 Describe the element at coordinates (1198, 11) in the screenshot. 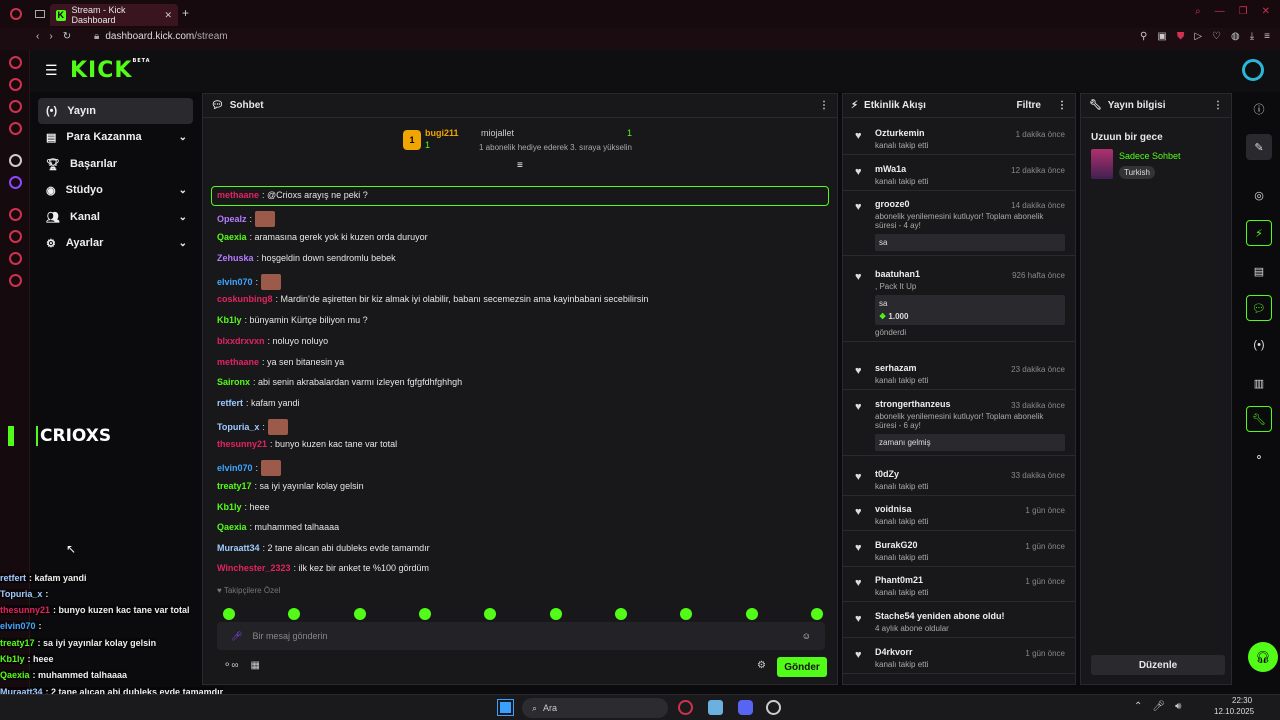

I see `search-icon: ⌕` at that location.